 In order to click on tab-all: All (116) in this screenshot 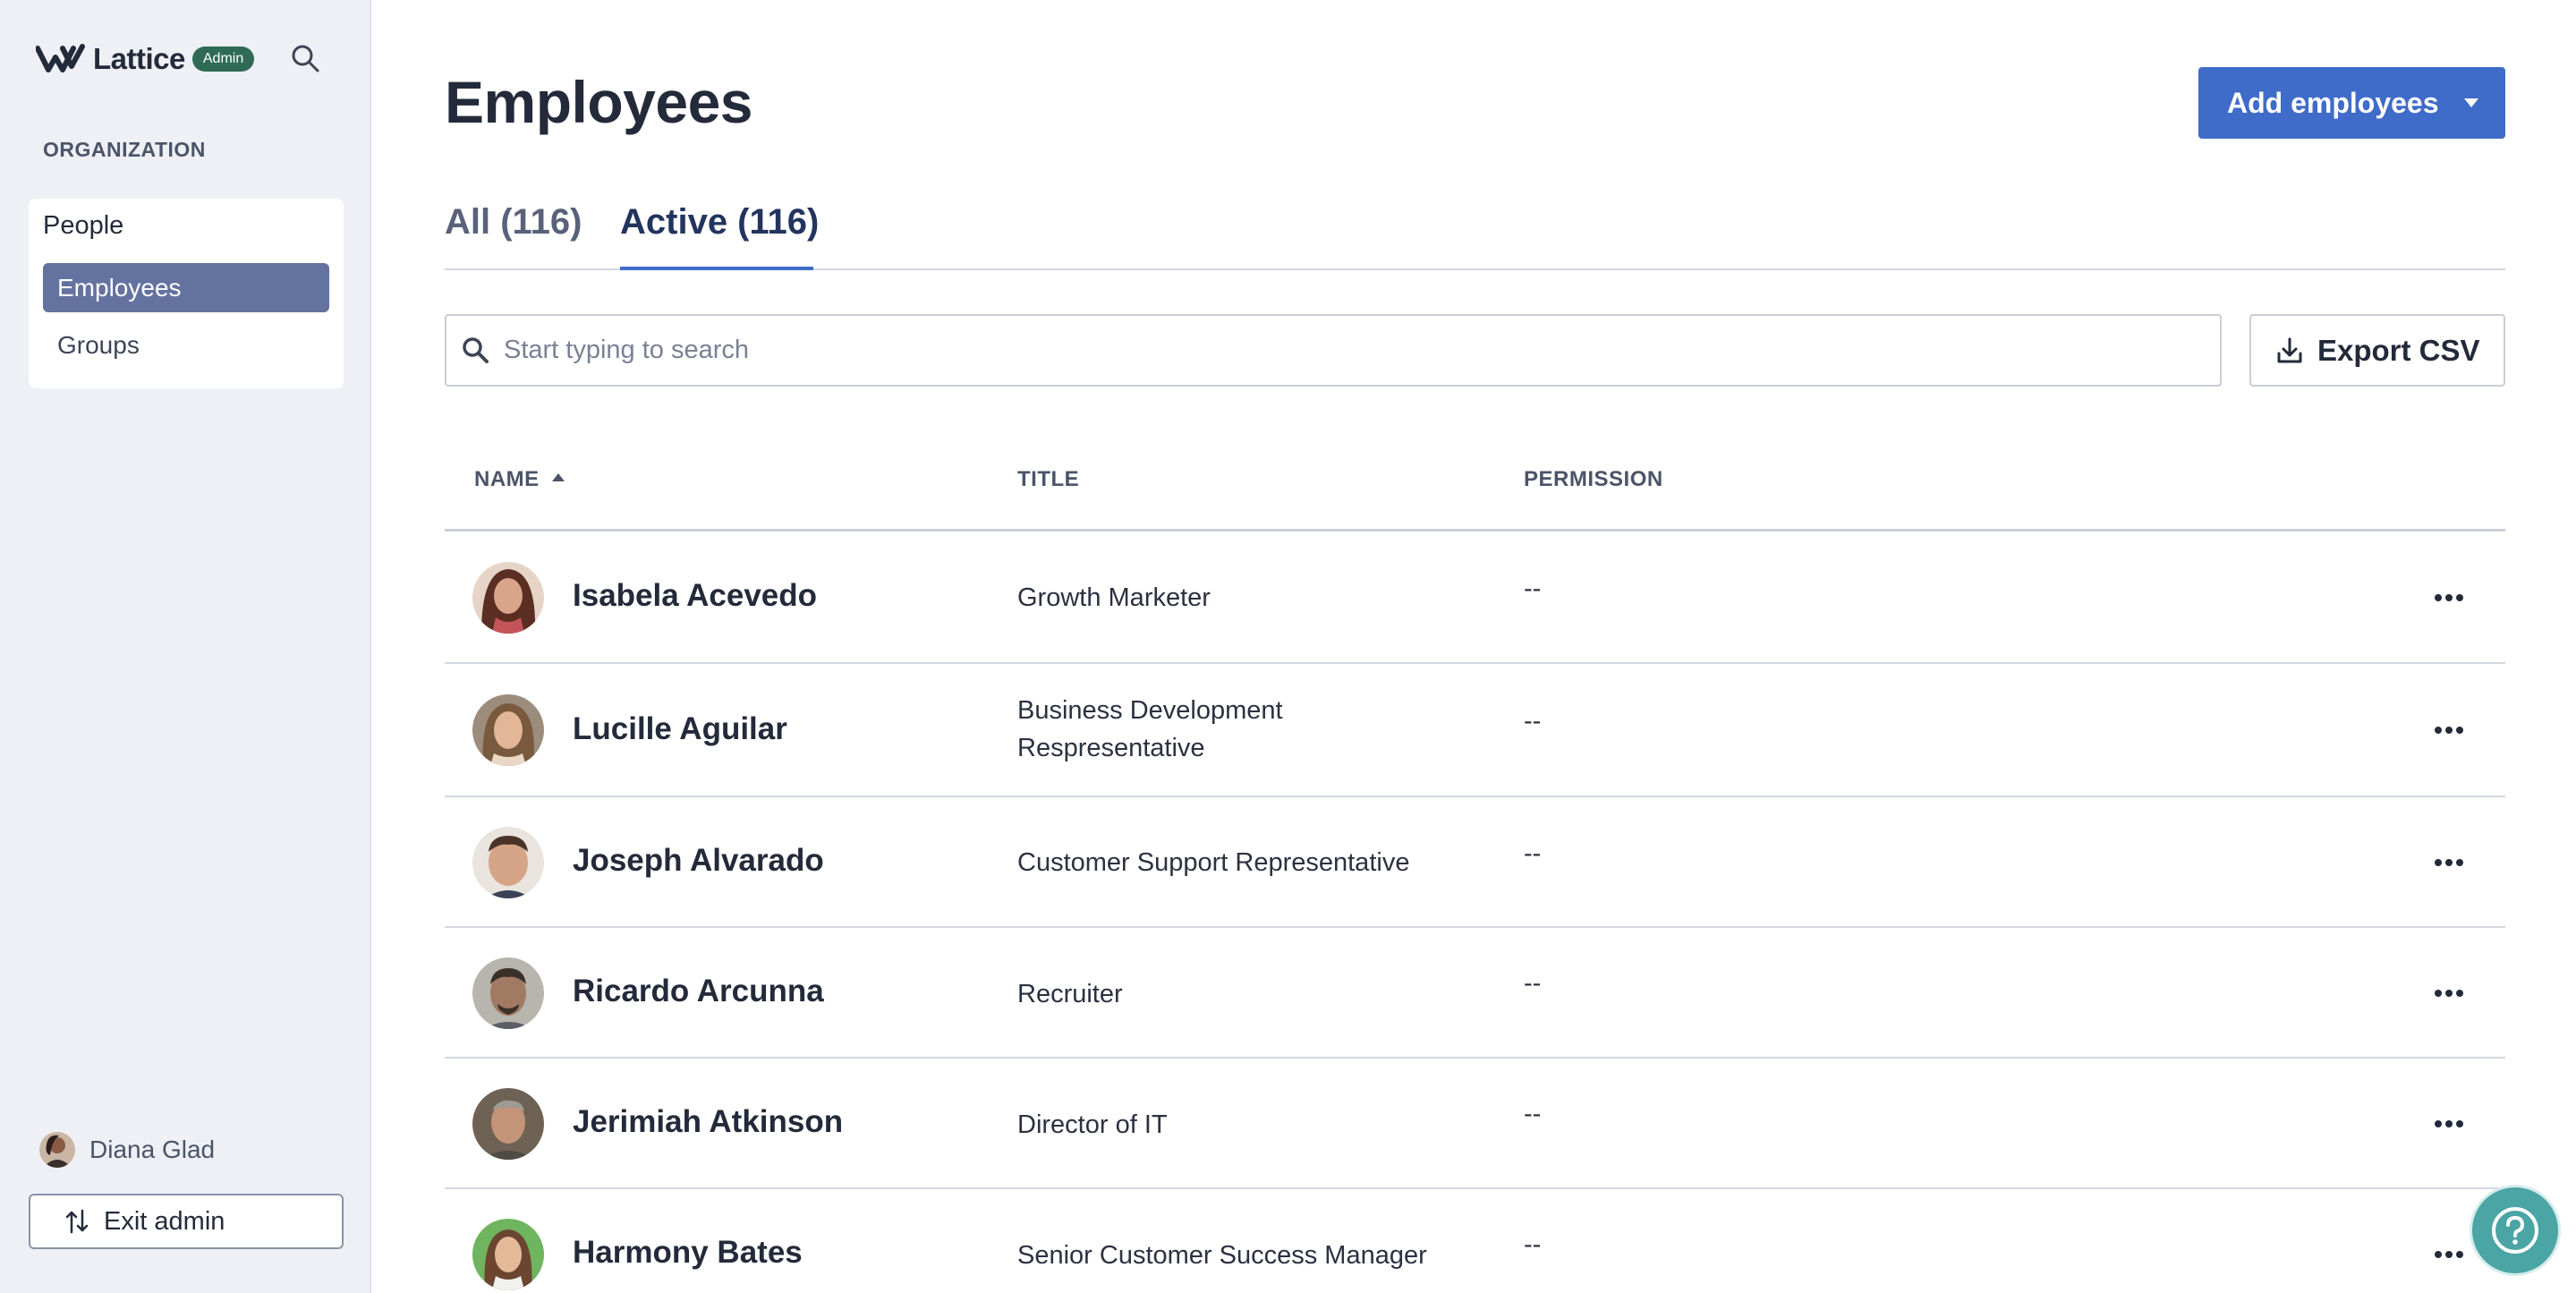, I will do `click(513, 222)`.